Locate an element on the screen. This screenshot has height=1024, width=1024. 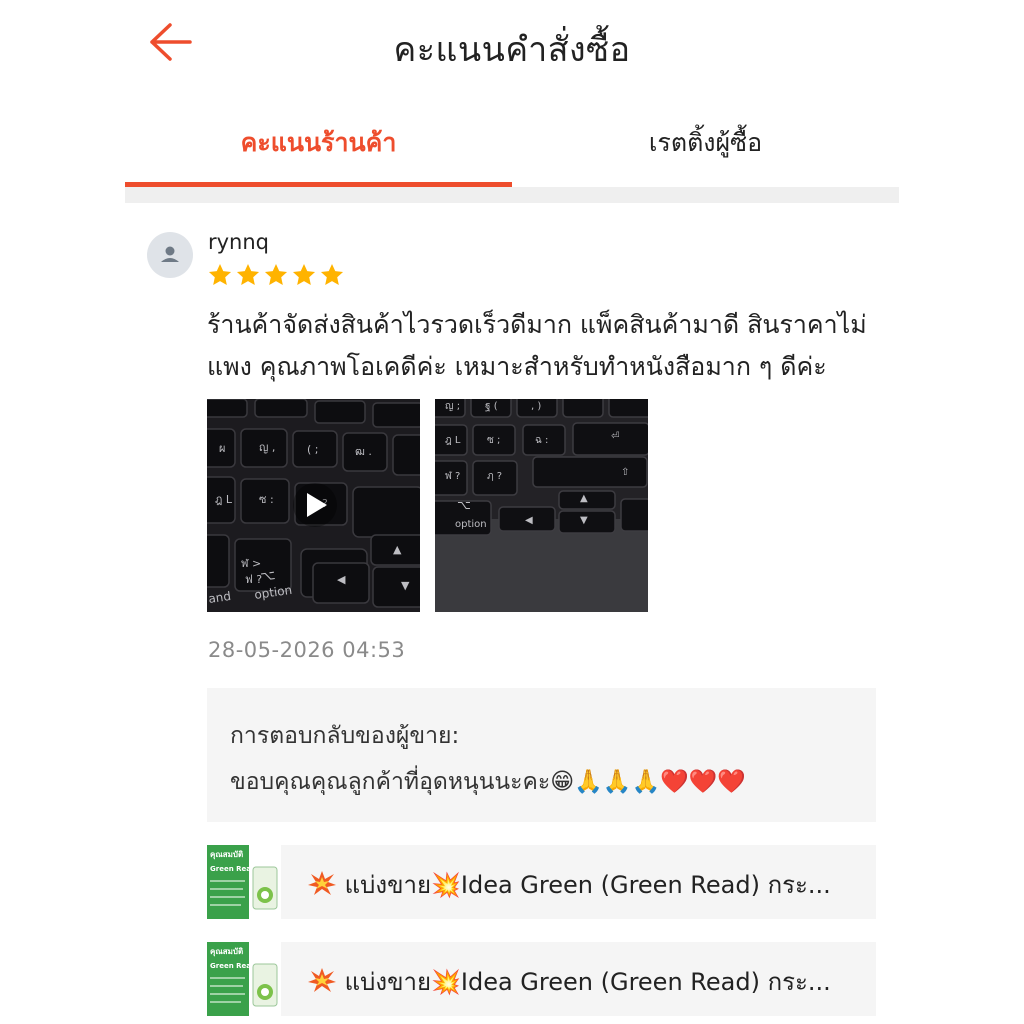
svg-text: ญ , is located at coordinates (267, 447).